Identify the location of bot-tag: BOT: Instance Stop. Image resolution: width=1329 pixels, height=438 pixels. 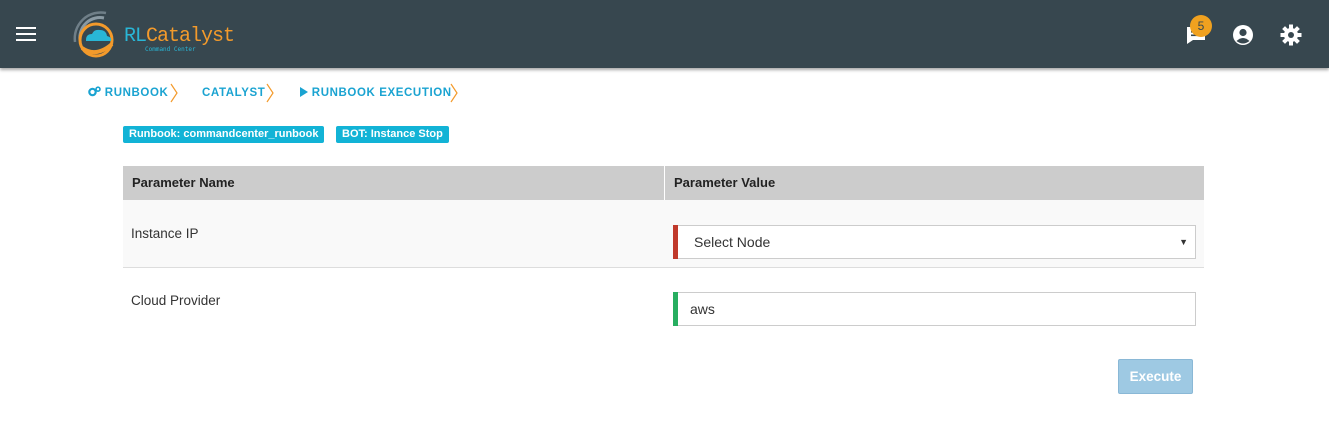
(392, 134).